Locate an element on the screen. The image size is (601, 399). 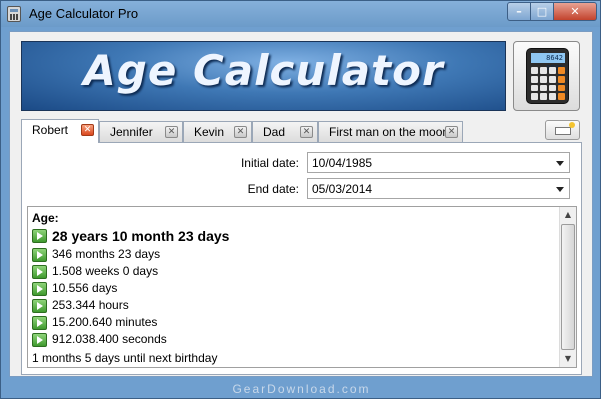
result-text: 1.508 weeks 0 days is located at coordinates (105, 271).